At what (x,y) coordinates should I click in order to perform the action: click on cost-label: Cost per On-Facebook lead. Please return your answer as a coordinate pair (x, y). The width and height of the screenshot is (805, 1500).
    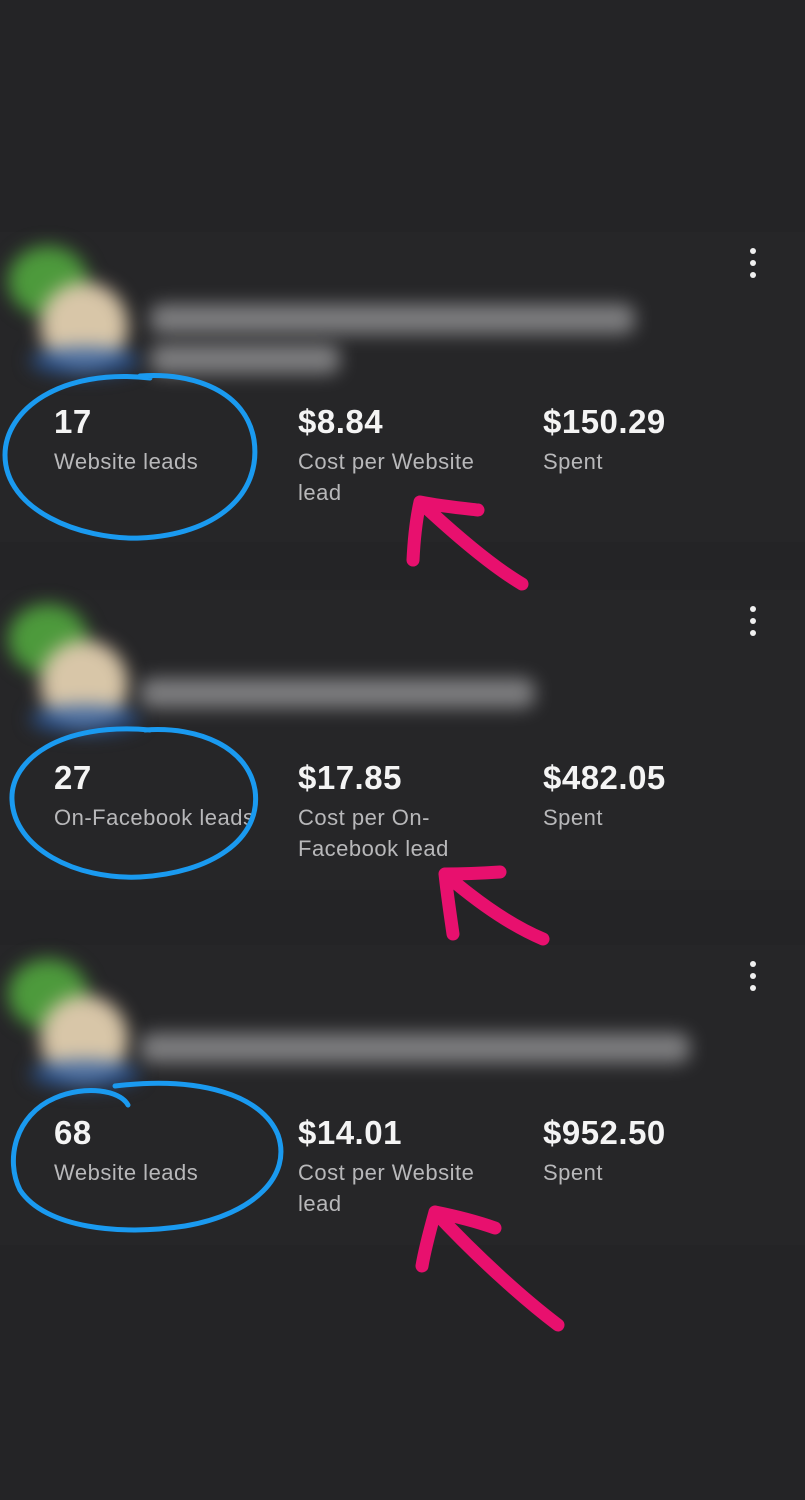
    Looking at the image, I should click on (373, 833).